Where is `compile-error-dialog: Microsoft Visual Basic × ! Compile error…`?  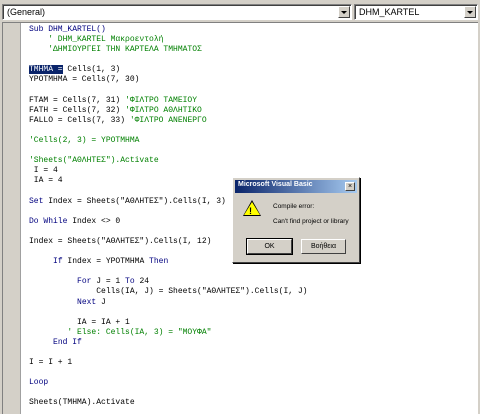
compile-error-dialog: Microsoft Visual Basic × ! Compile error… is located at coordinates (296, 220).